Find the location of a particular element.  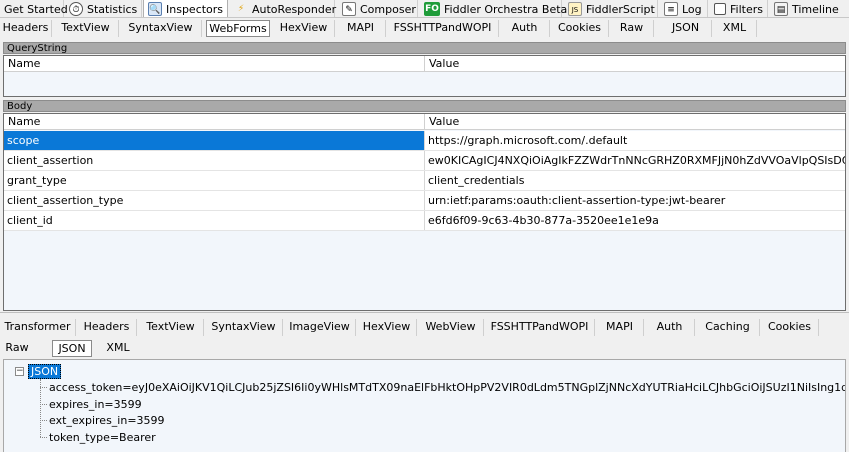

resp-subtab-json: JSON is located at coordinates (72, 348).